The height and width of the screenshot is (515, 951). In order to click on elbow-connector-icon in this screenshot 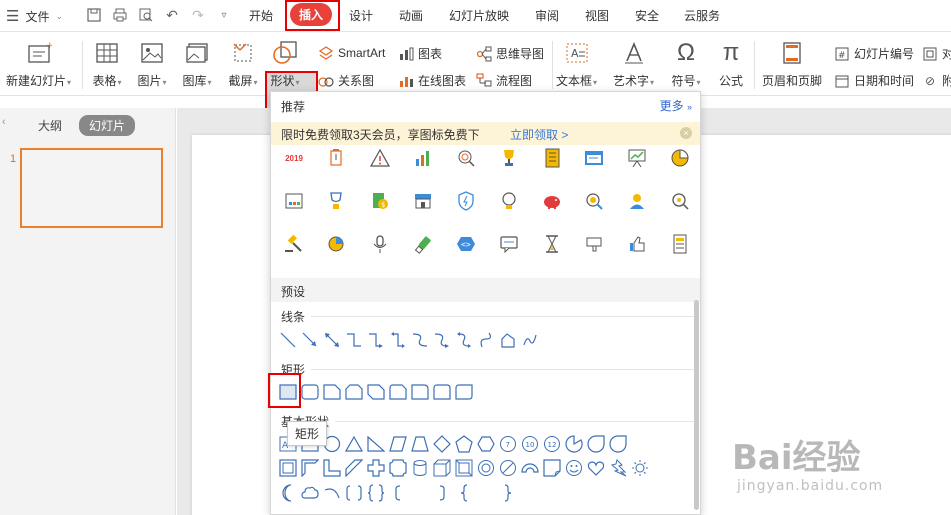, I will do `click(354, 340)`.